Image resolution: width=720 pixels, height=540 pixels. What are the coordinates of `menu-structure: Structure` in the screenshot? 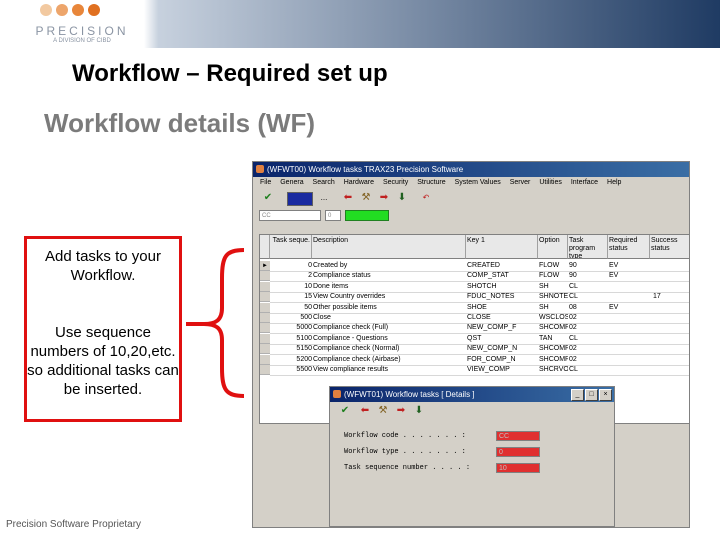 It's located at (431, 182).